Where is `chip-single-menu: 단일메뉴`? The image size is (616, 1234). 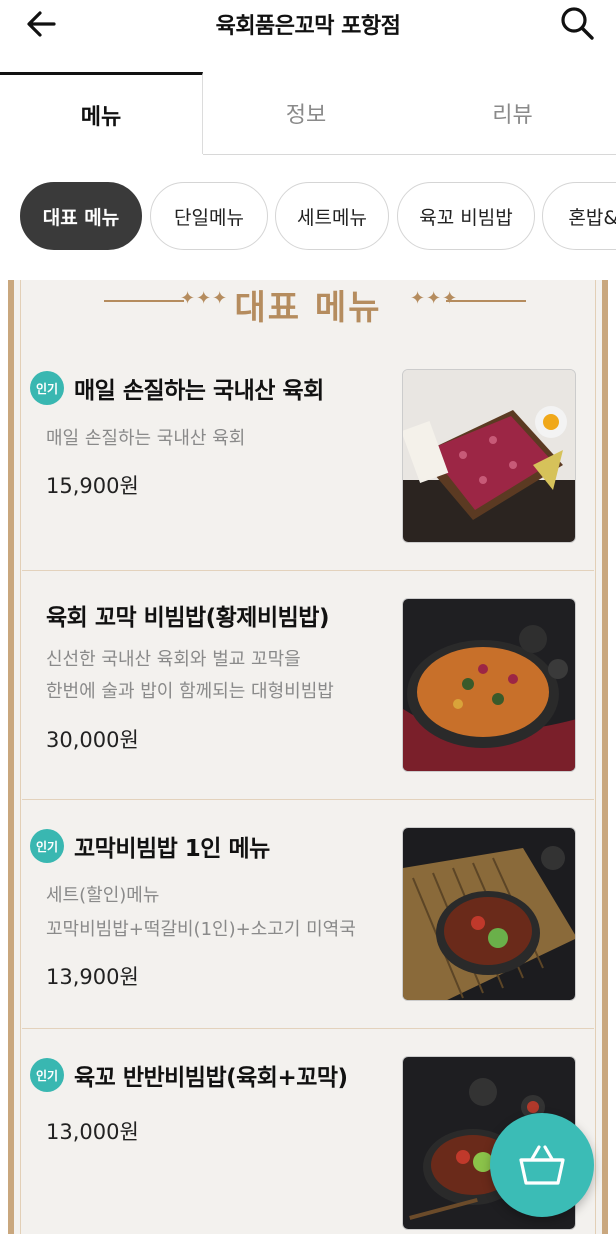
chip-single-menu: 단일메뉴 is located at coordinates (209, 216).